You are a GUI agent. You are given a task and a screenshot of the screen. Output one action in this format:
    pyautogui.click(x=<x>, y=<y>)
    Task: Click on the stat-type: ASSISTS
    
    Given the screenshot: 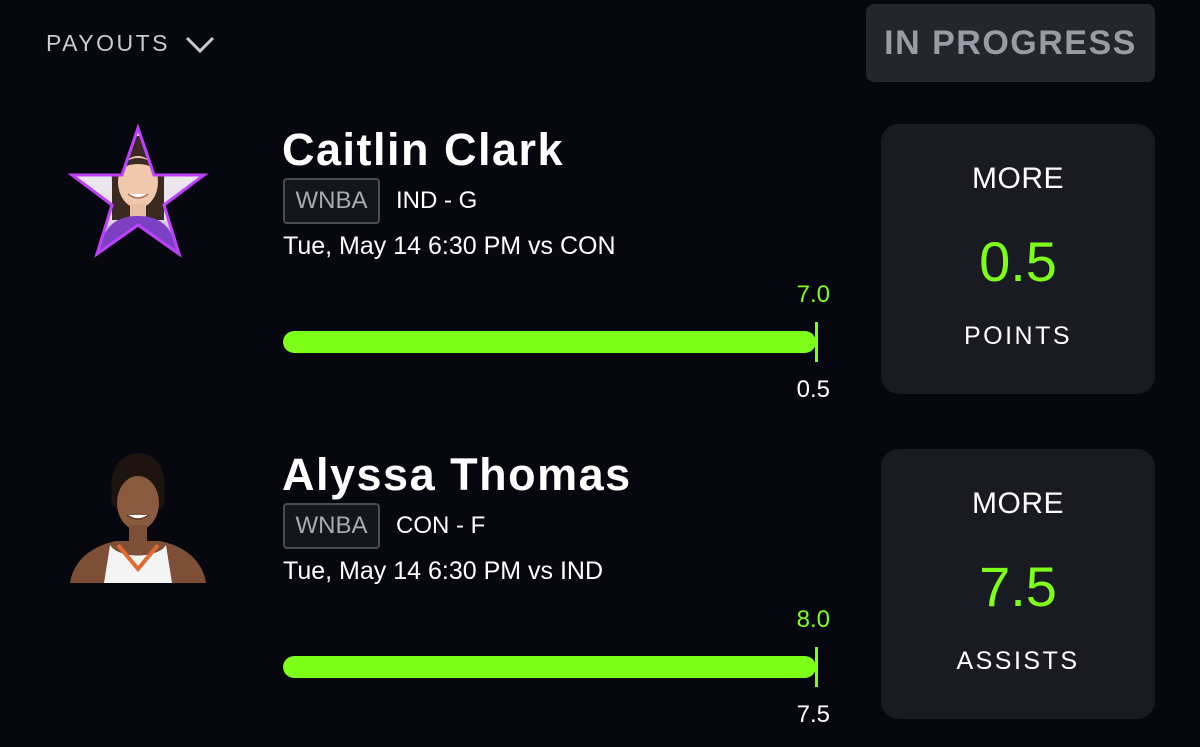 What is the action you would take?
    pyautogui.click(x=1018, y=661)
    